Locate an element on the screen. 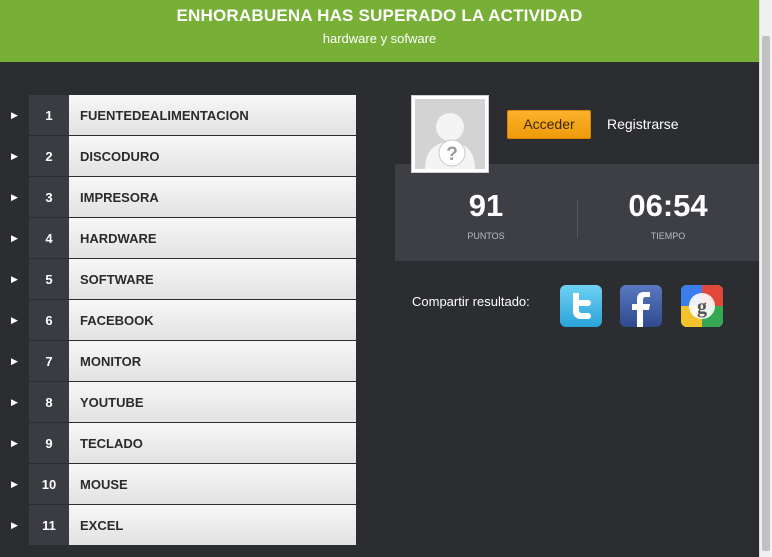 This screenshot has width=772, height=557. list-item: ▶ 7 MONITOR is located at coordinates (178, 361).